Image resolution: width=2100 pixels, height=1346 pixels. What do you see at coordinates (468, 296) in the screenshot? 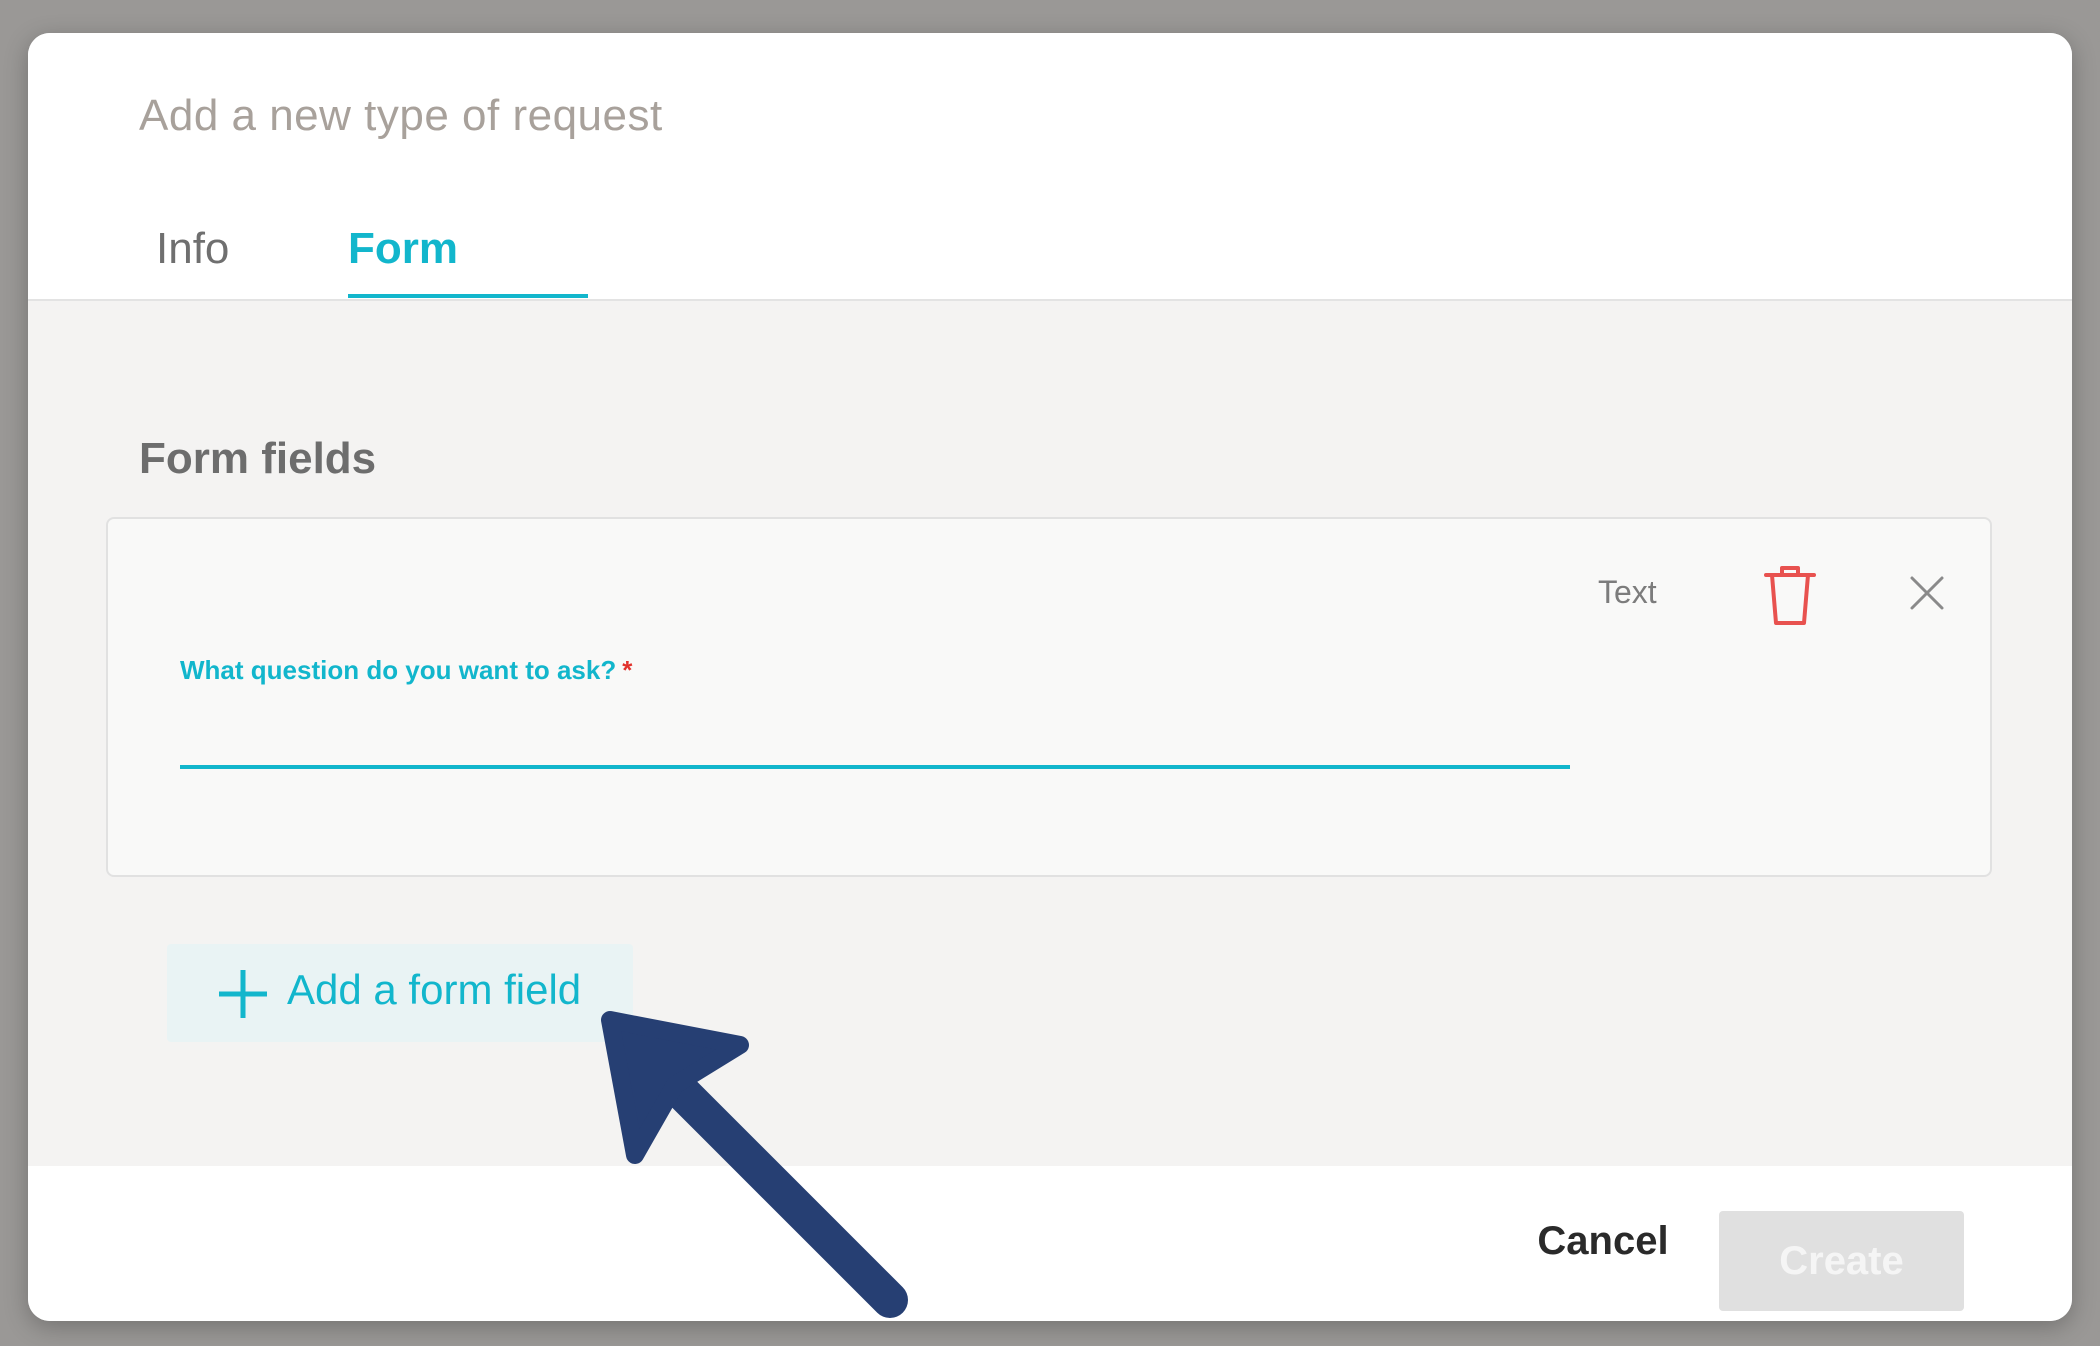
I see `active-tab-indicator` at bounding box center [468, 296].